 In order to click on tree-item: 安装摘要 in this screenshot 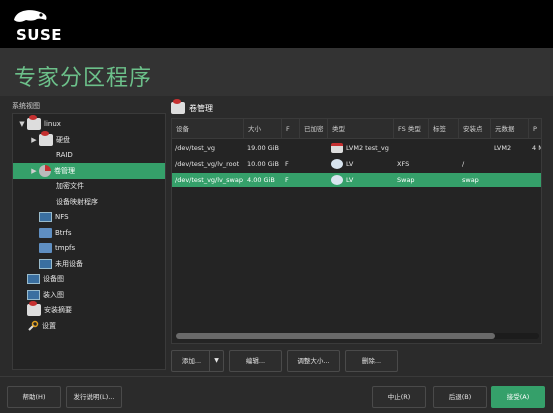, I will do `click(91, 309)`.